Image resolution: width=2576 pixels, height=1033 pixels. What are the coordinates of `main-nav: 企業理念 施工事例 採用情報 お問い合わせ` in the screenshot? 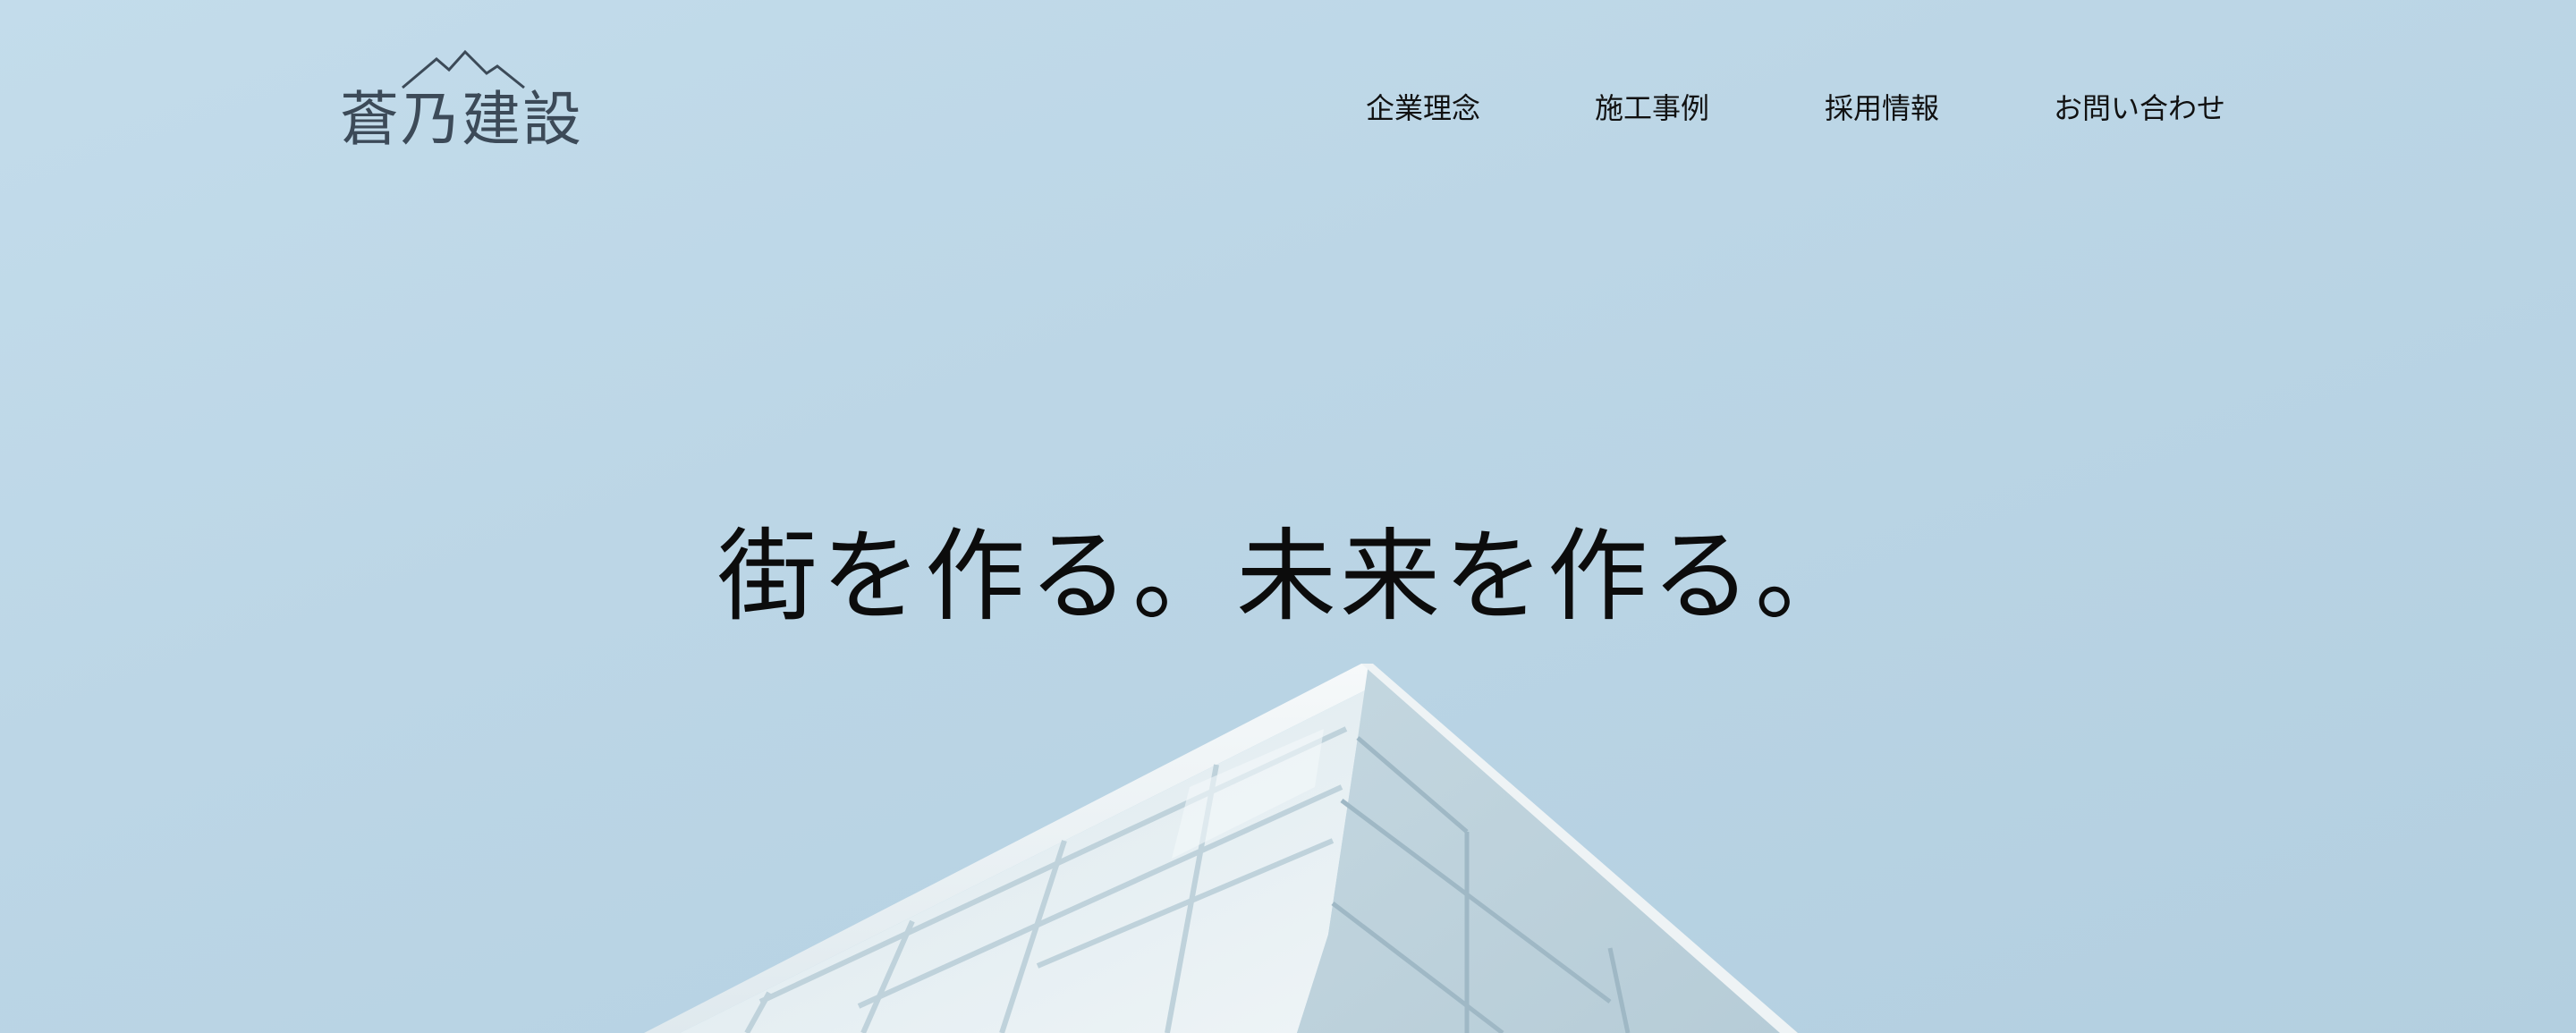 It's located at (1288, 109).